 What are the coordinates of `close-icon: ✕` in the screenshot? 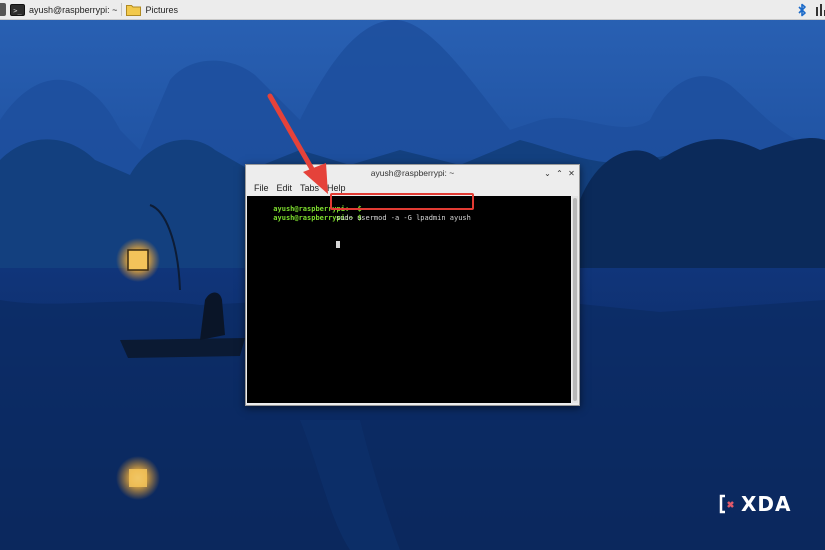 It's located at (571, 173).